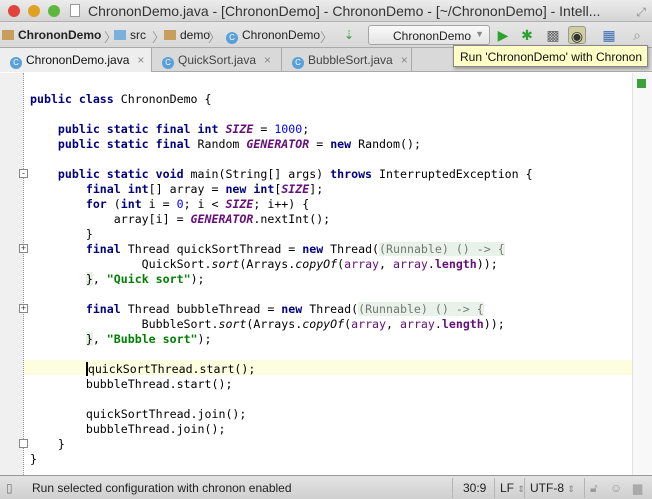  I want to click on code-token: "Bubble sort", so click(152, 339).